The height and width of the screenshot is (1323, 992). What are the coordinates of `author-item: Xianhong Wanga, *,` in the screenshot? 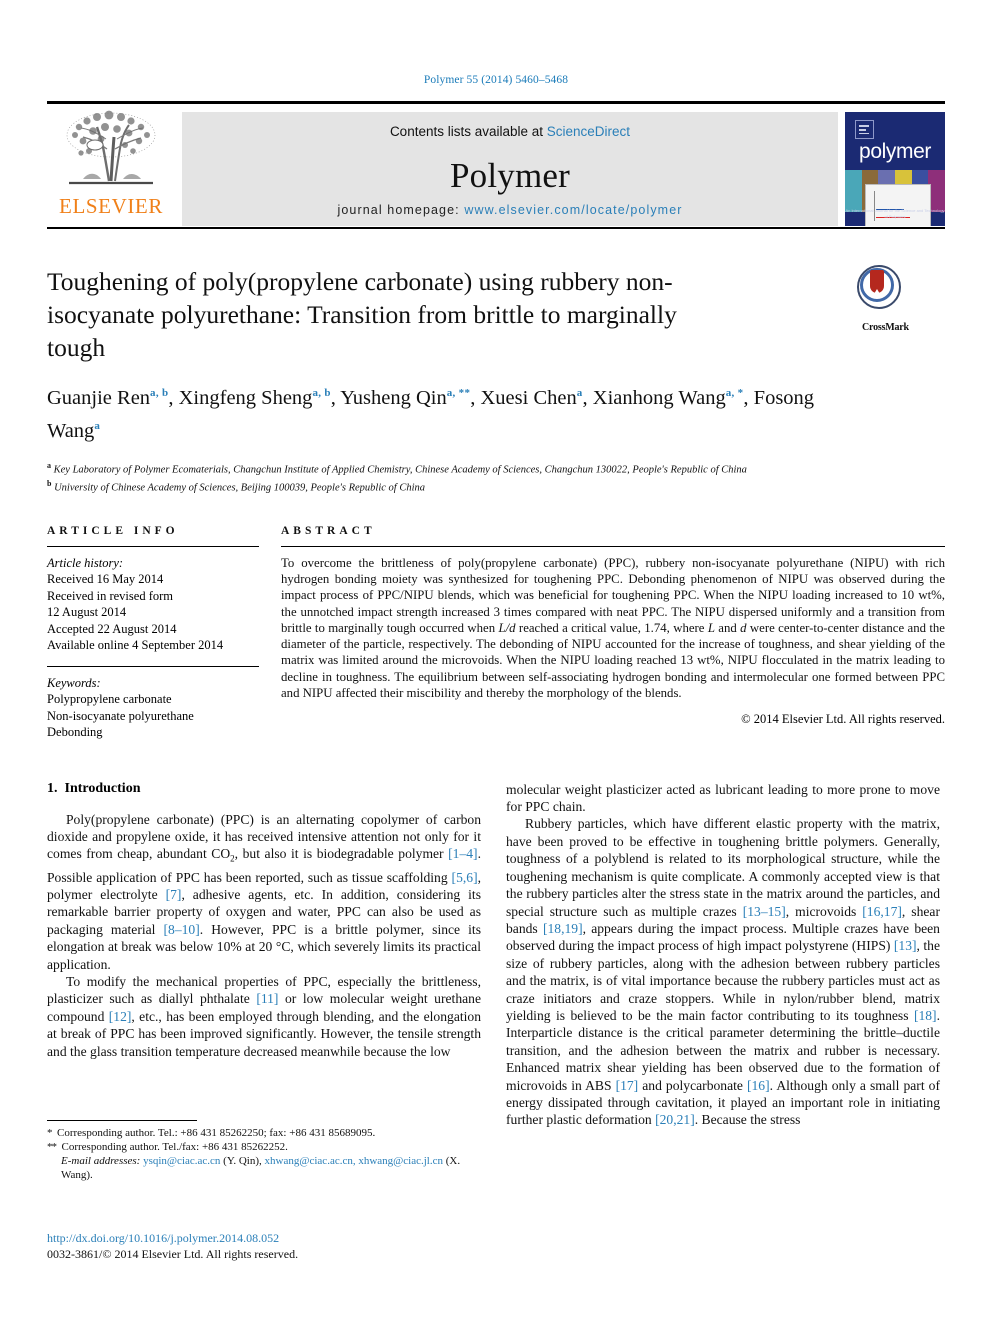 It's located at (673, 397).